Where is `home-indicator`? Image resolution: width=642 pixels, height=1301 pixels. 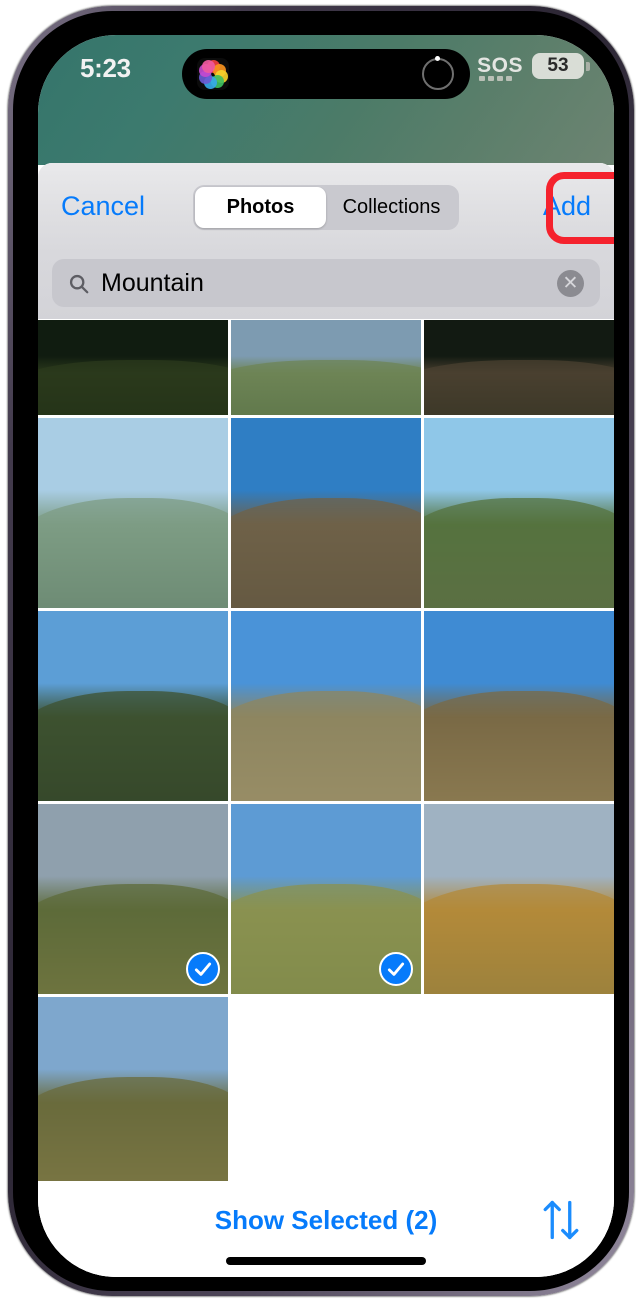
home-indicator is located at coordinates (326, 1261).